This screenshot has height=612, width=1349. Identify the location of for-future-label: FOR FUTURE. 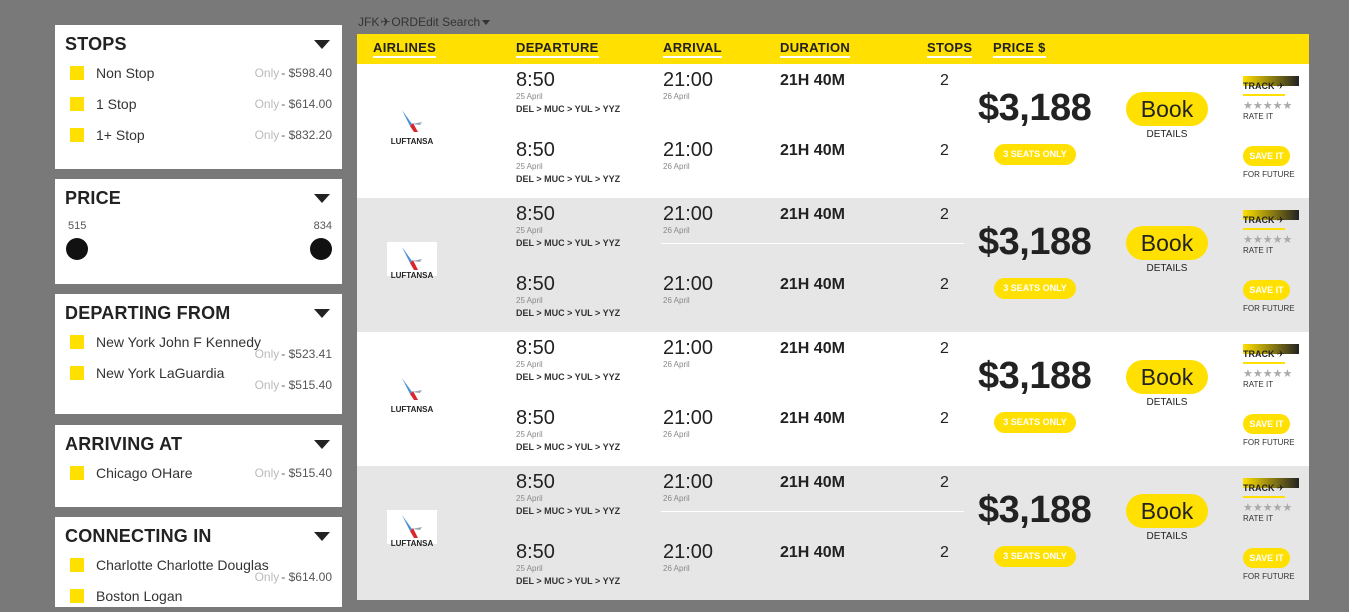
(1269, 308).